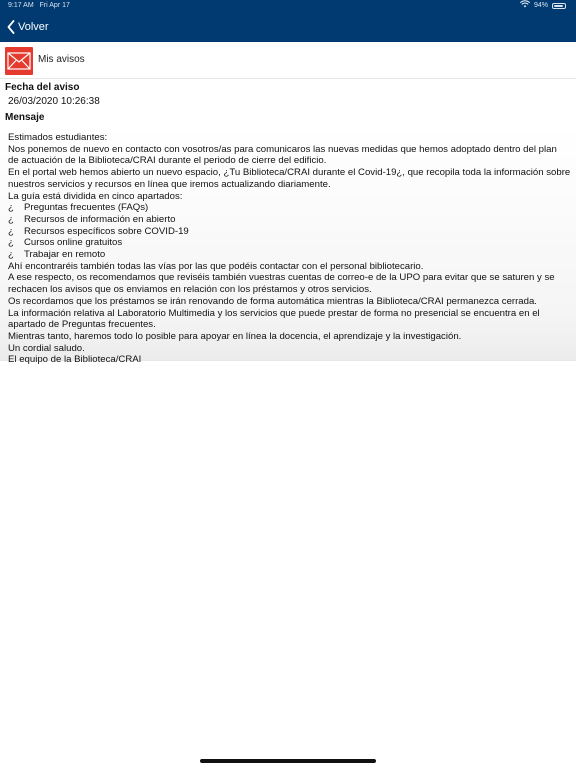  I want to click on list-item: Recursos de información en abierto, so click(100, 219).